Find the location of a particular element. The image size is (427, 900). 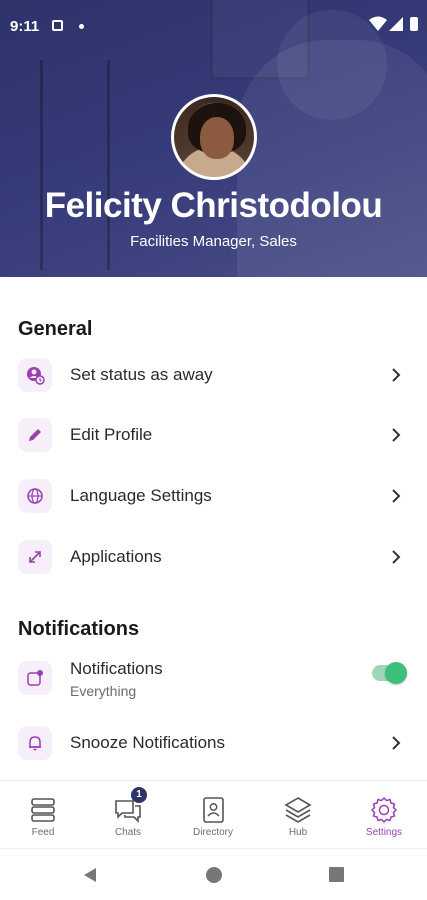

tab-hub-label: Hub is located at coordinates (298, 832).